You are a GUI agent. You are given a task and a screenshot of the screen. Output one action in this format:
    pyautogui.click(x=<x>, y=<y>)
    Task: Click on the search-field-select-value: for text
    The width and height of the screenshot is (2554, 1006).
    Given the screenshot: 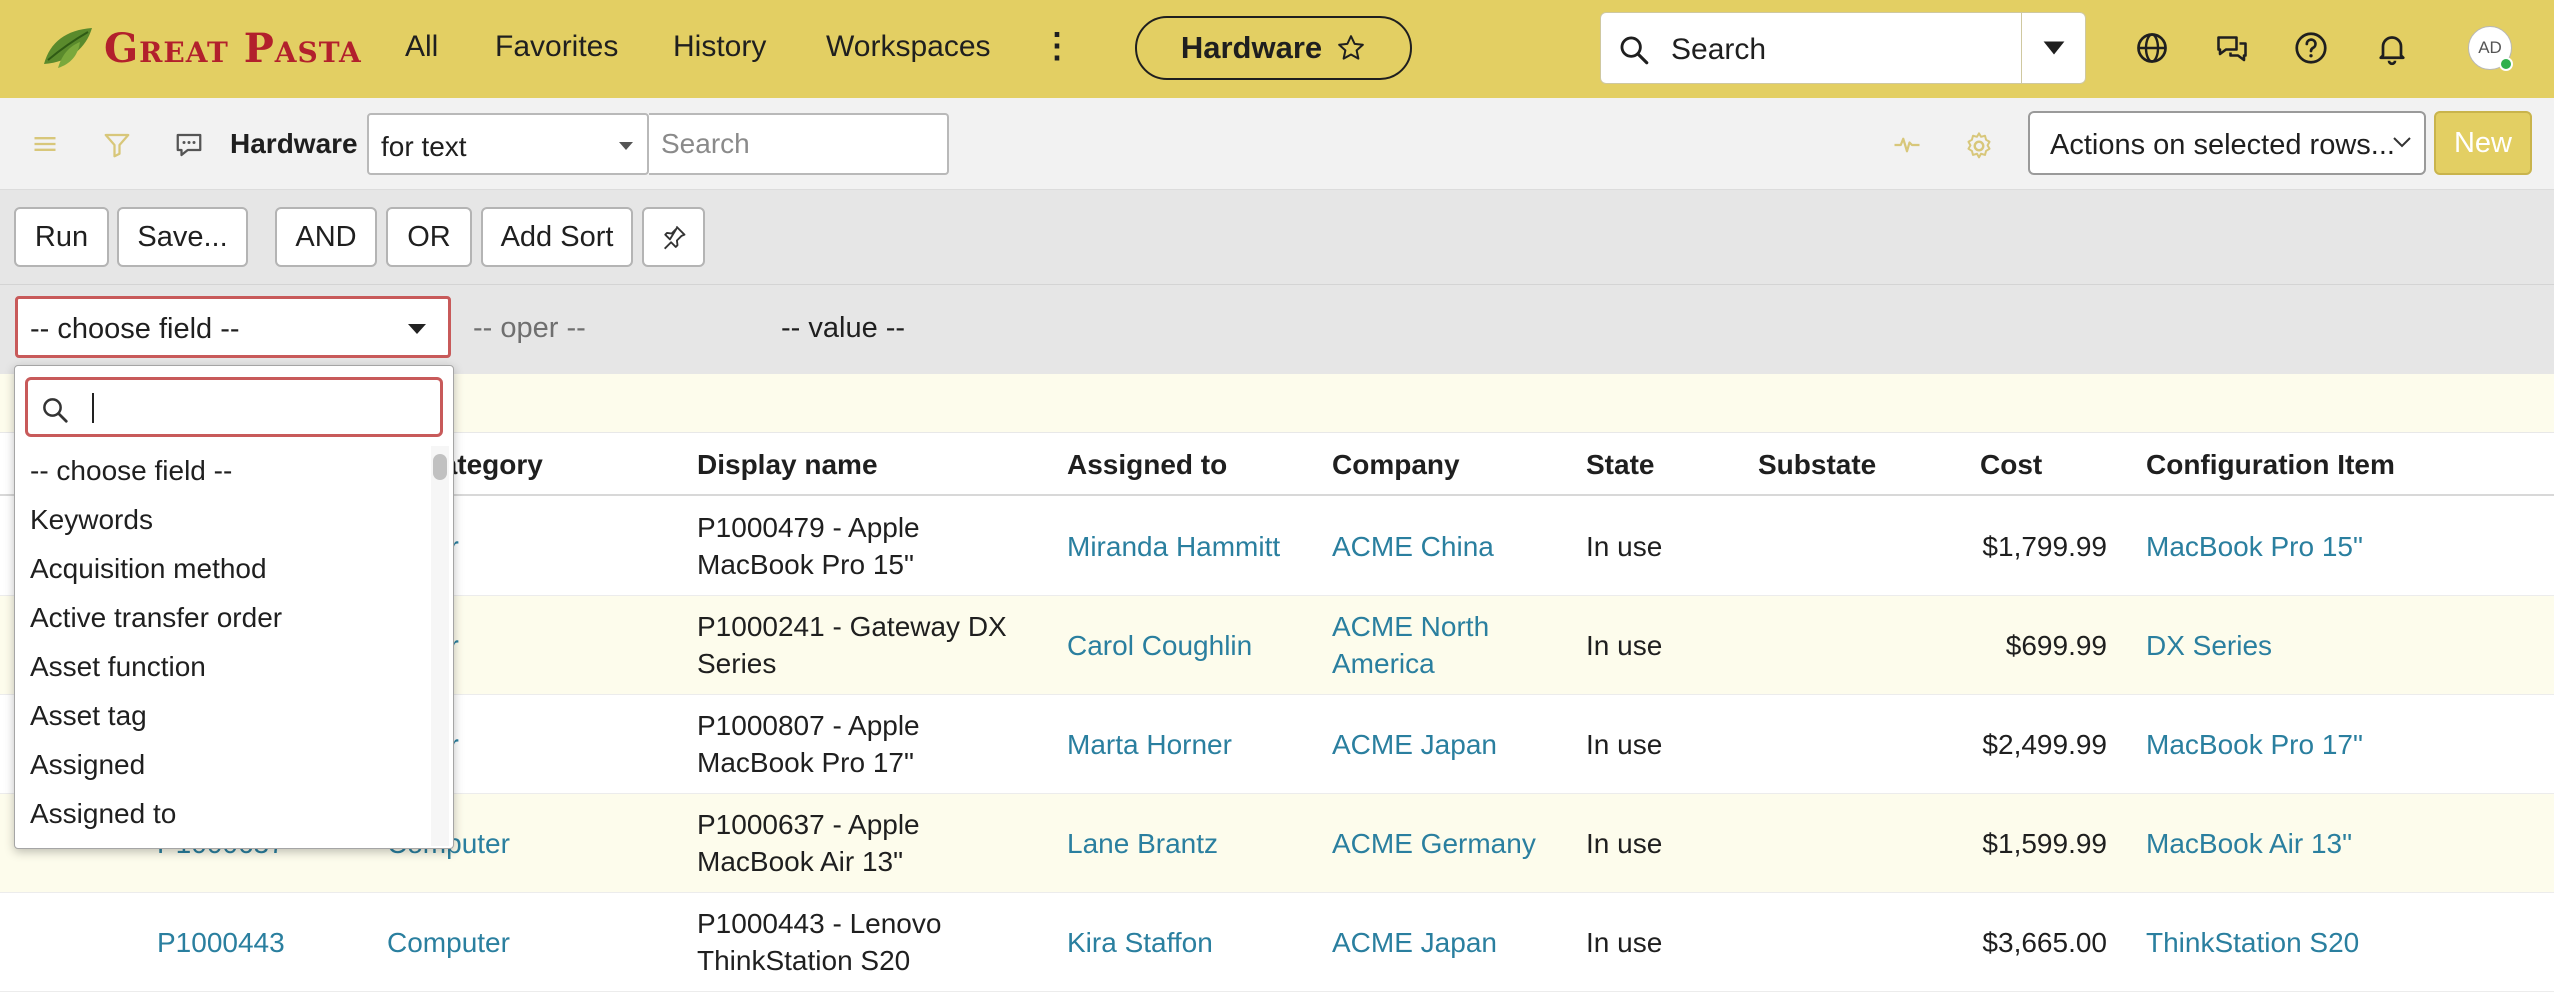 What is the action you would take?
    pyautogui.click(x=424, y=146)
    